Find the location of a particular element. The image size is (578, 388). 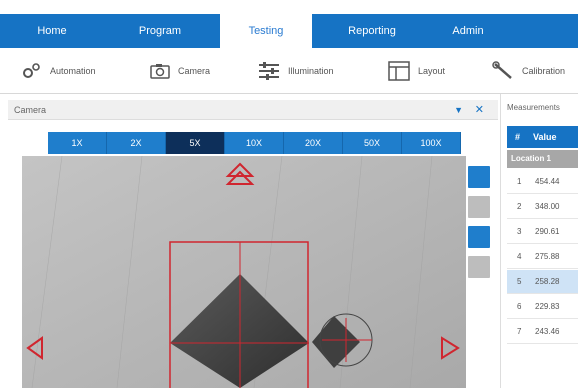

row-number: 5 is located at coordinates (519, 281).